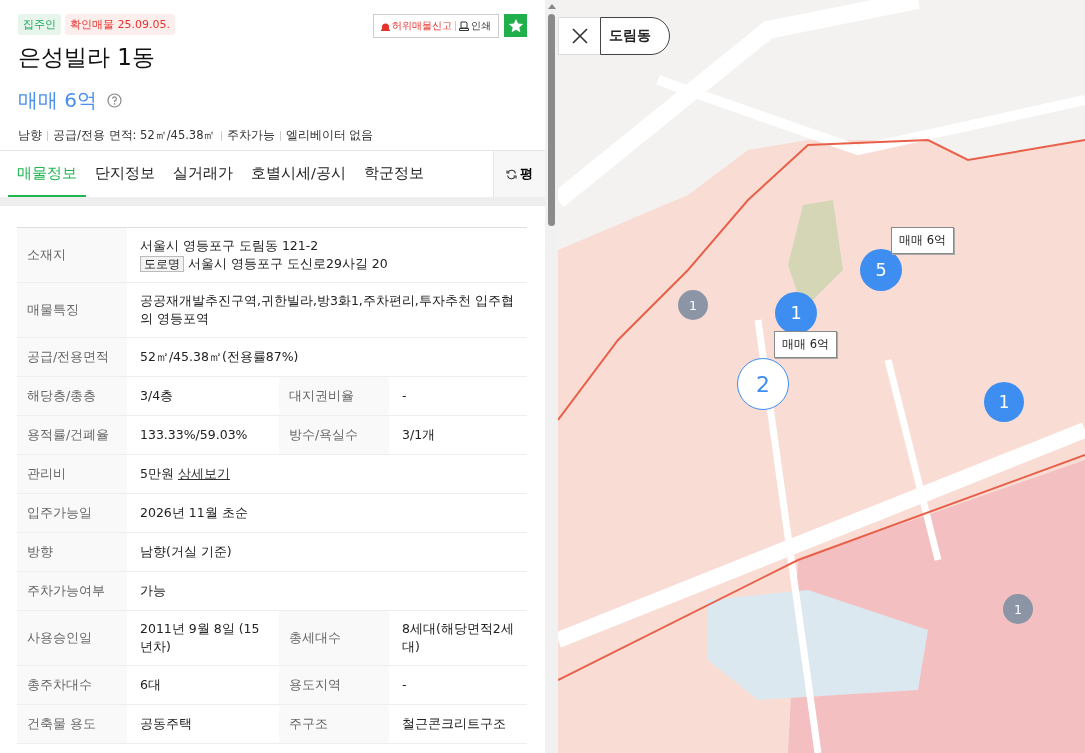 Image resolution: width=1085 pixels, height=753 pixels. What do you see at coordinates (186, 551) in the screenshot?
I see `field-value: 남향(거실 기준)` at bounding box center [186, 551].